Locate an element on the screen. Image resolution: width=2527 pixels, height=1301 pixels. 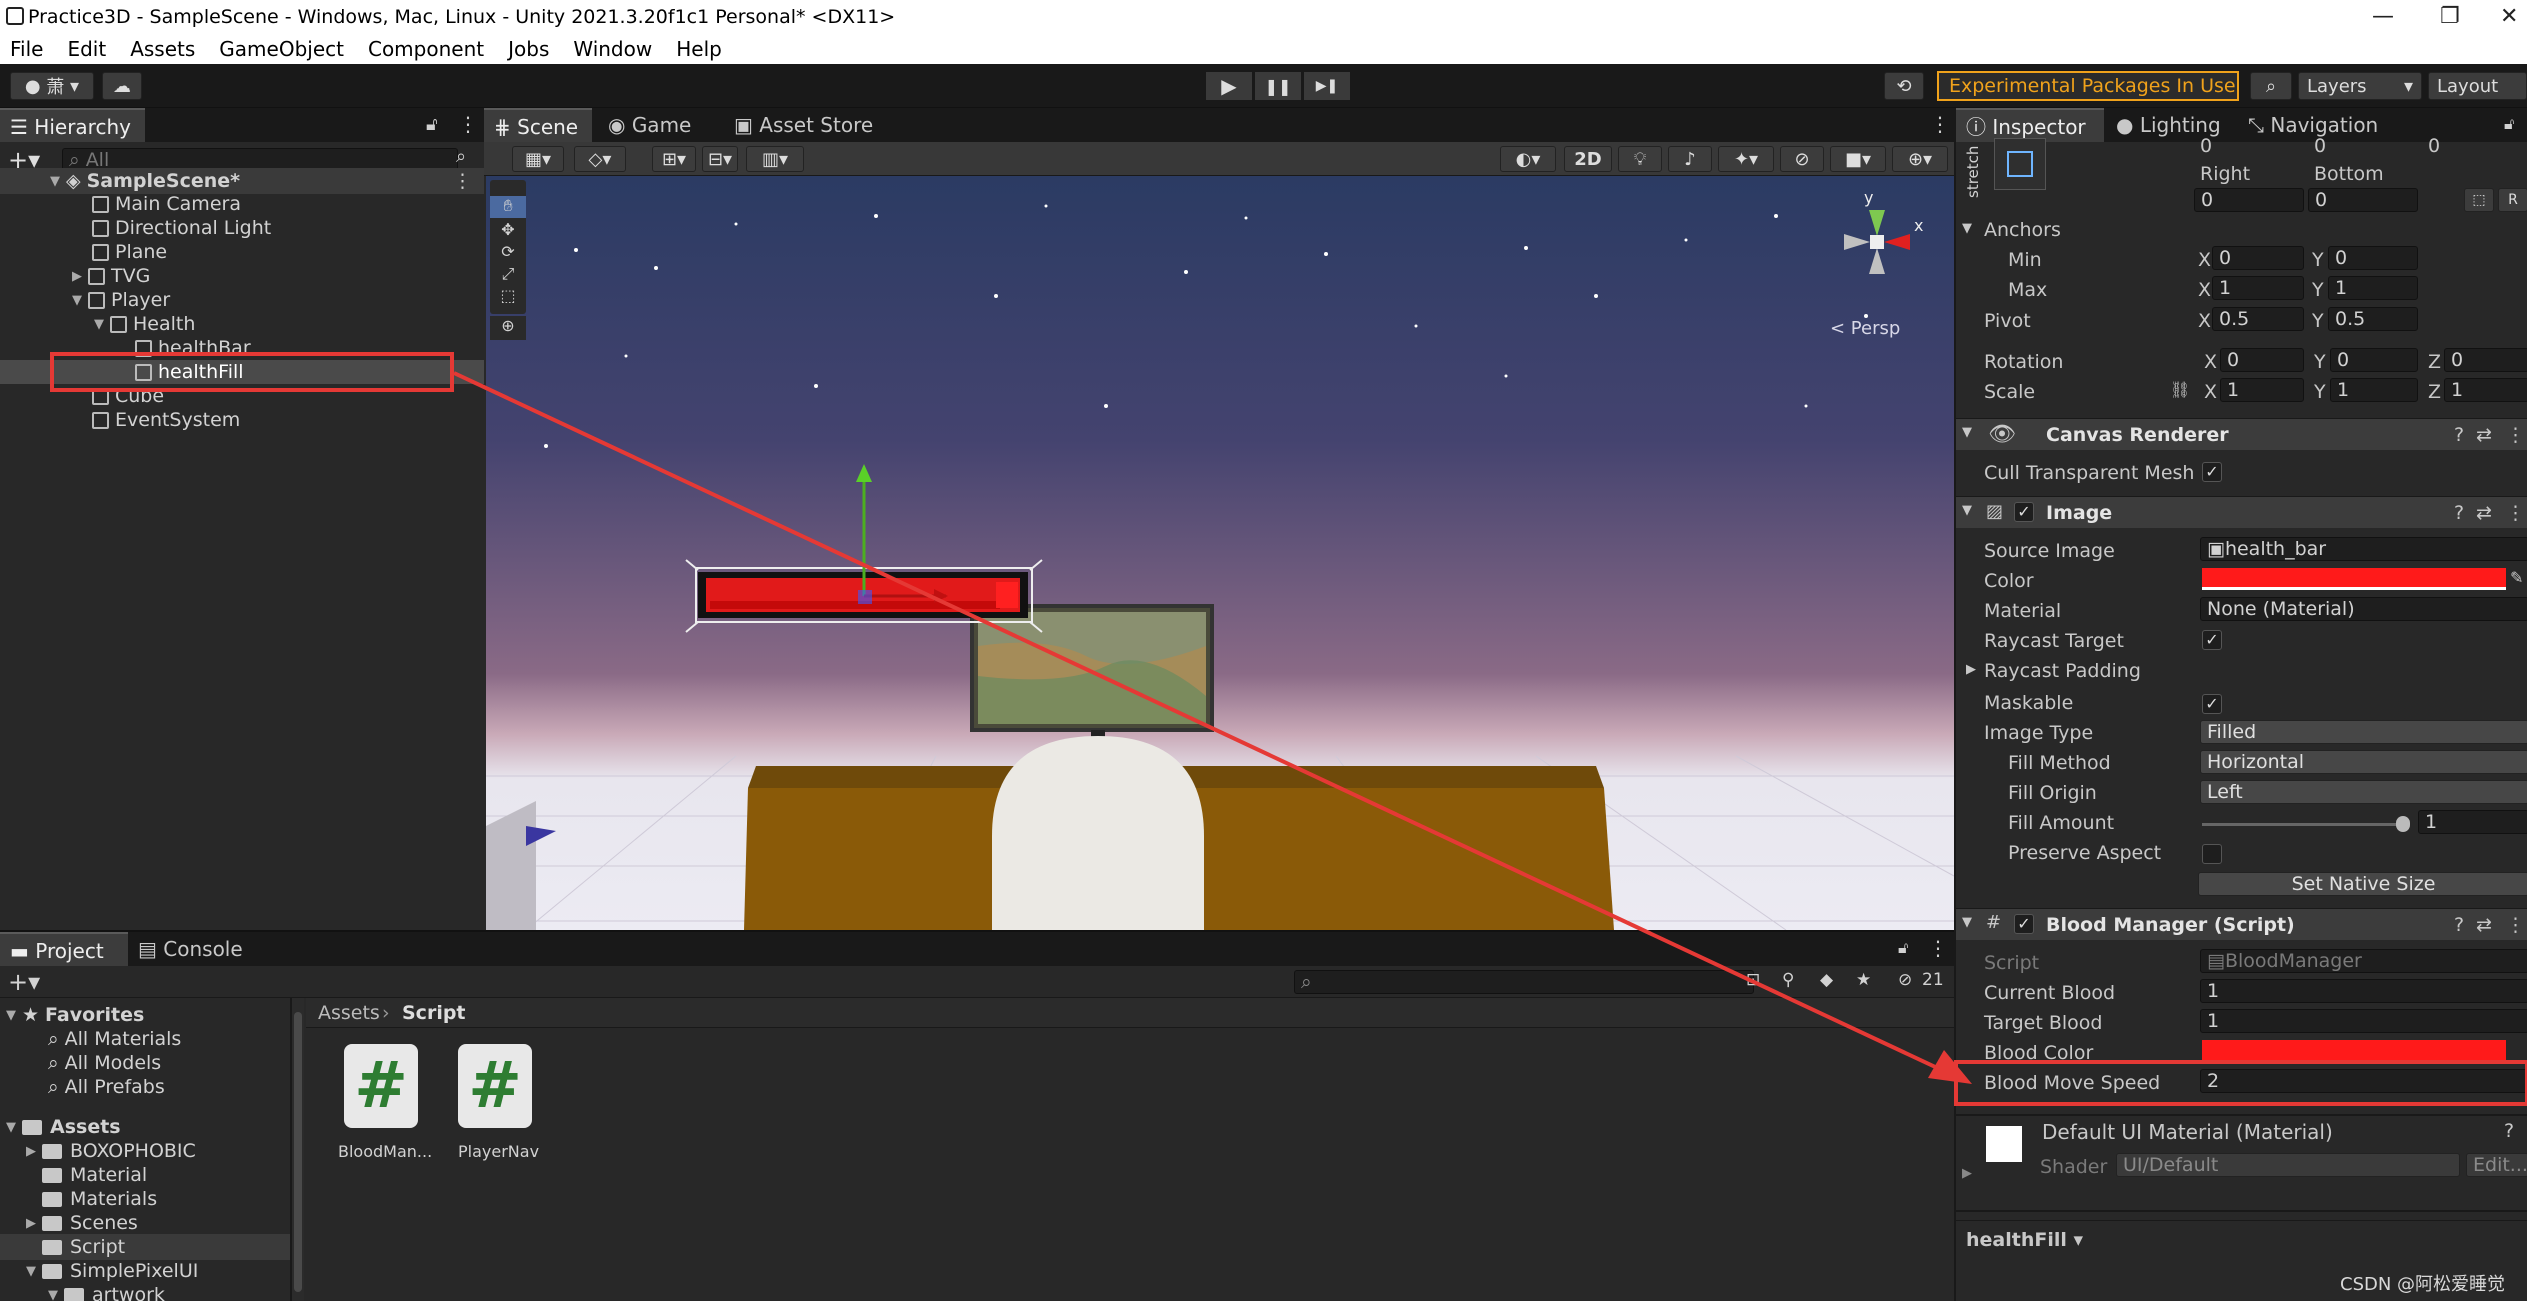
raycast-padding-label: Raycast Padding is located at coordinates (2062, 671).